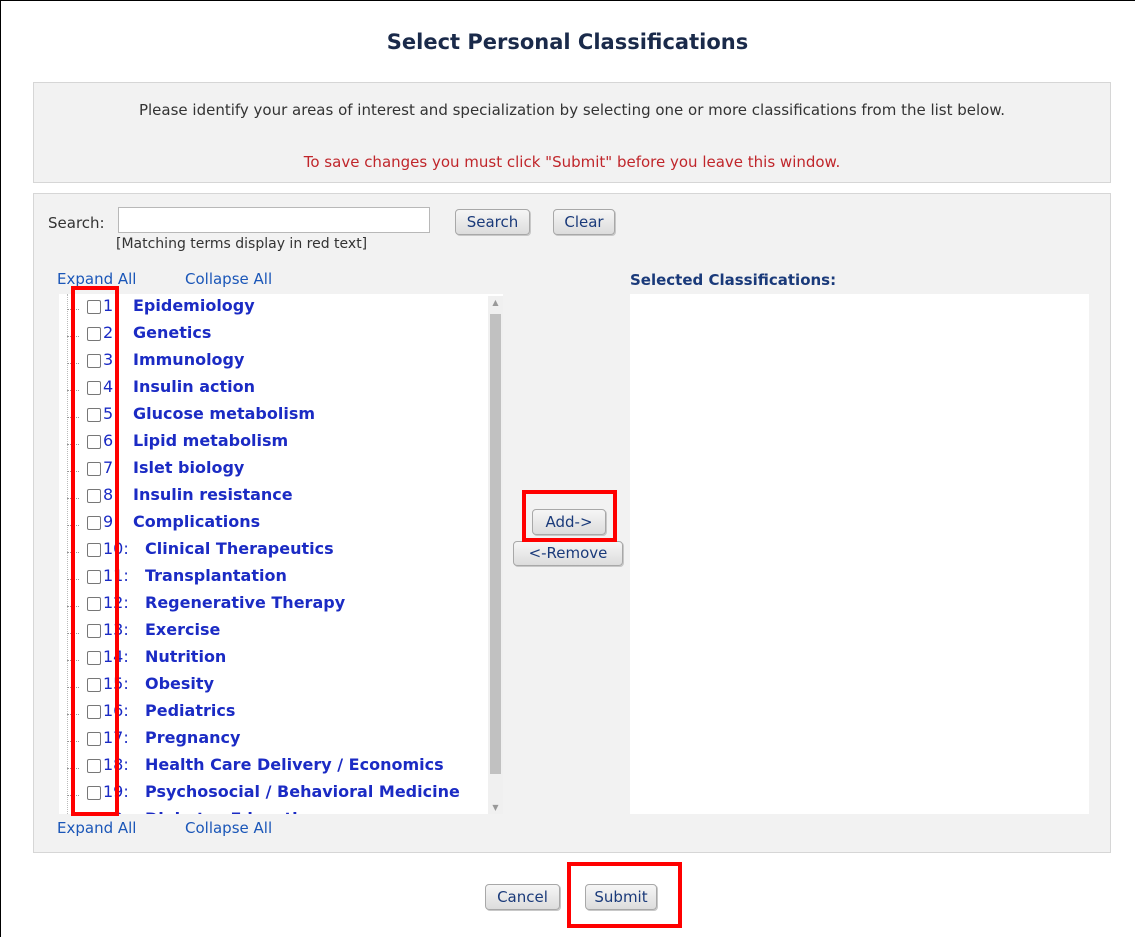  What do you see at coordinates (116, 737) in the screenshot?
I see `classification-number: 17:` at bounding box center [116, 737].